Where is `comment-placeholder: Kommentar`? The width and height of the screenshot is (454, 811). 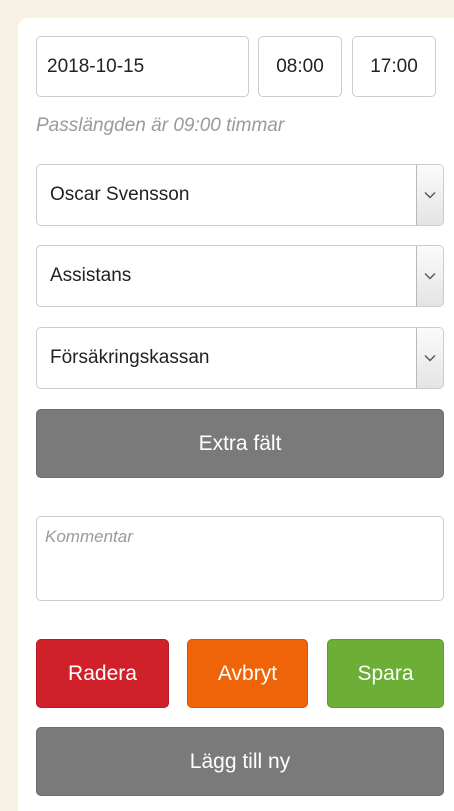
comment-placeholder: Kommentar is located at coordinates (89, 536).